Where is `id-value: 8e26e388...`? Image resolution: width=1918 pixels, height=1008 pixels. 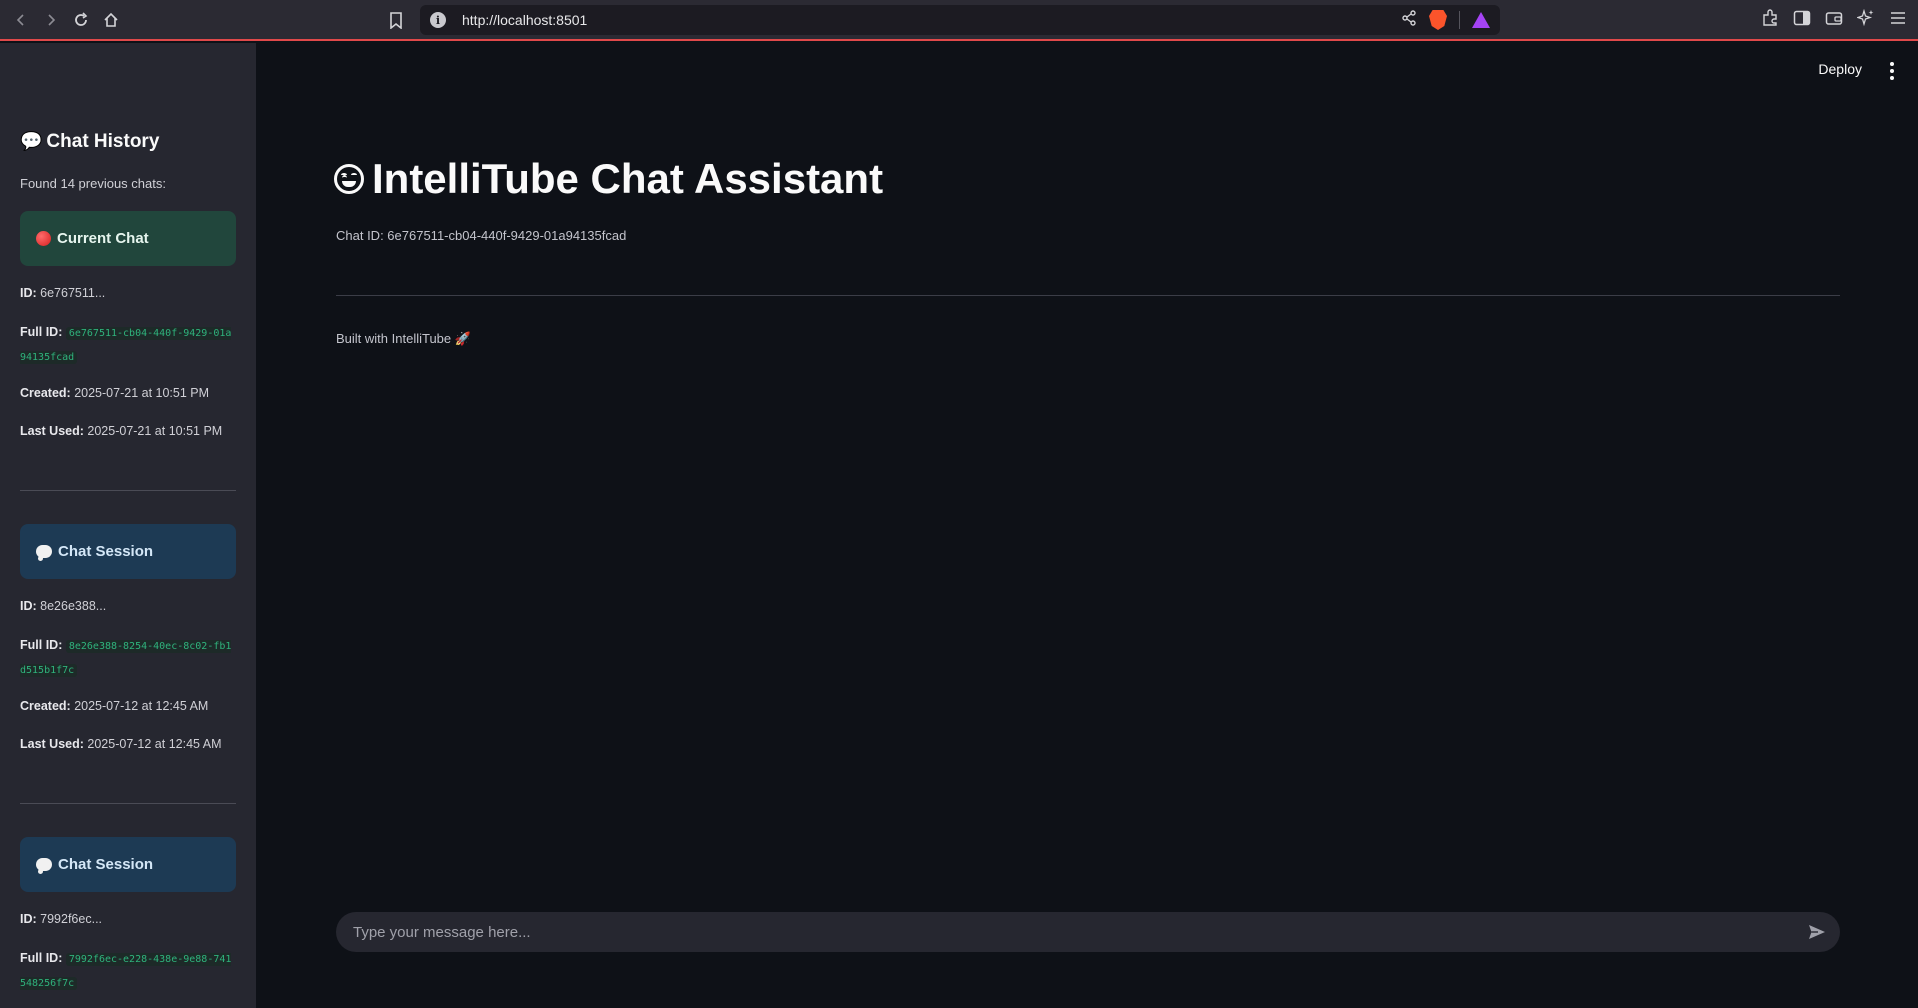 id-value: 8e26e388... is located at coordinates (73, 606).